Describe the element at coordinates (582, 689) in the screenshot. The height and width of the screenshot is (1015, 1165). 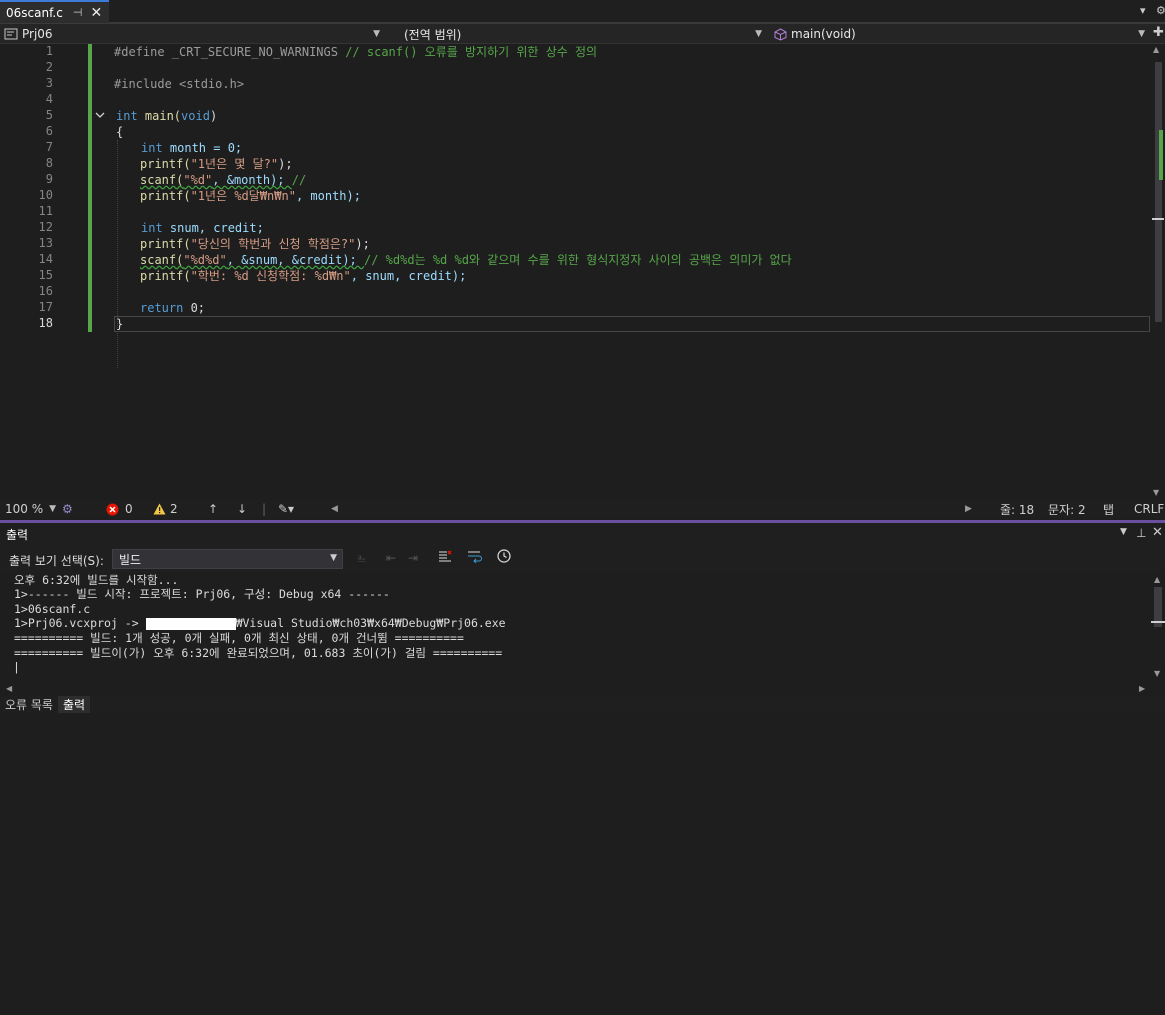
I see `output-horizontal-scrollbar: ◀ ▶` at that location.